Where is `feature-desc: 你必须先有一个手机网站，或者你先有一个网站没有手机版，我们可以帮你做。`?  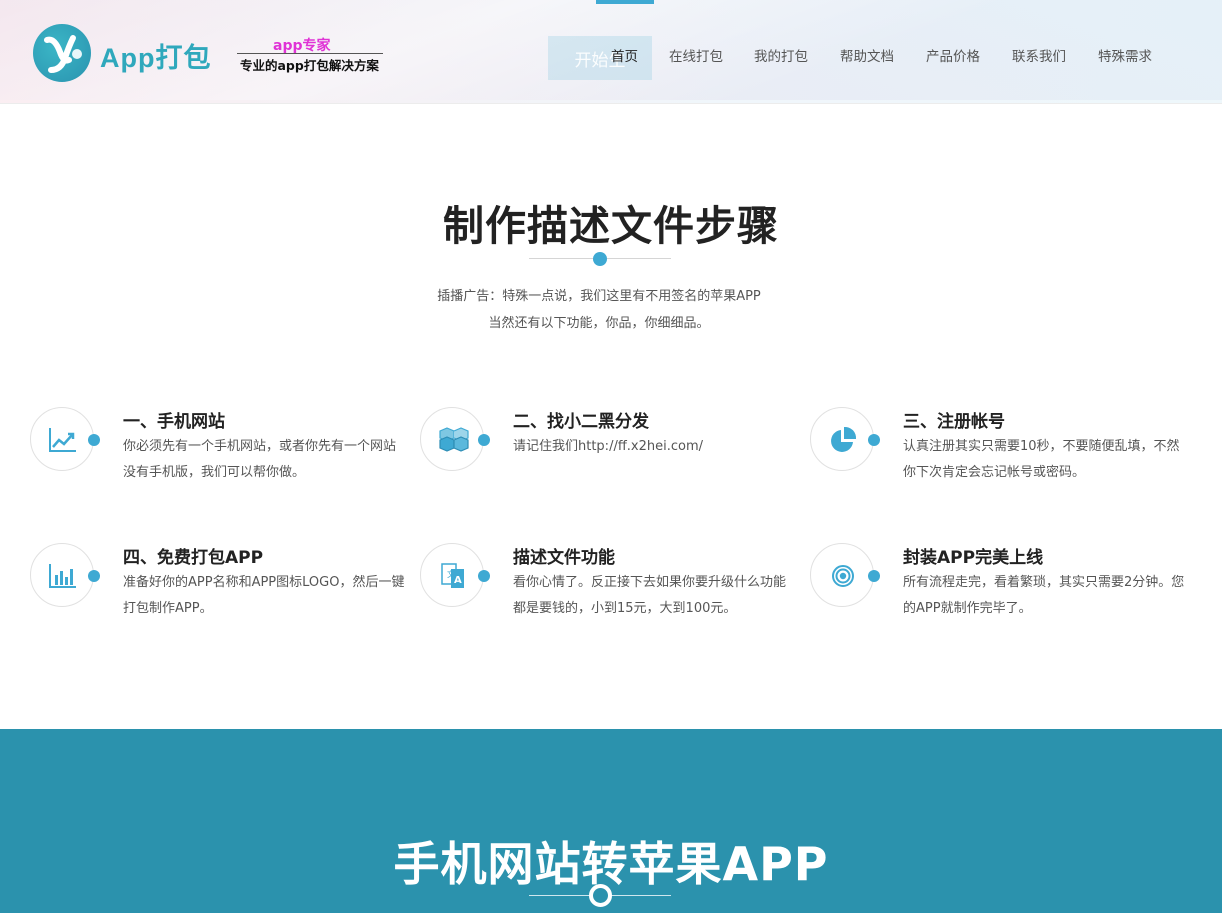
feature-desc: 你必须先有一个手机网站，或者你先有一个网站没有手机版，我们可以帮你做。 is located at coordinates (260, 459).